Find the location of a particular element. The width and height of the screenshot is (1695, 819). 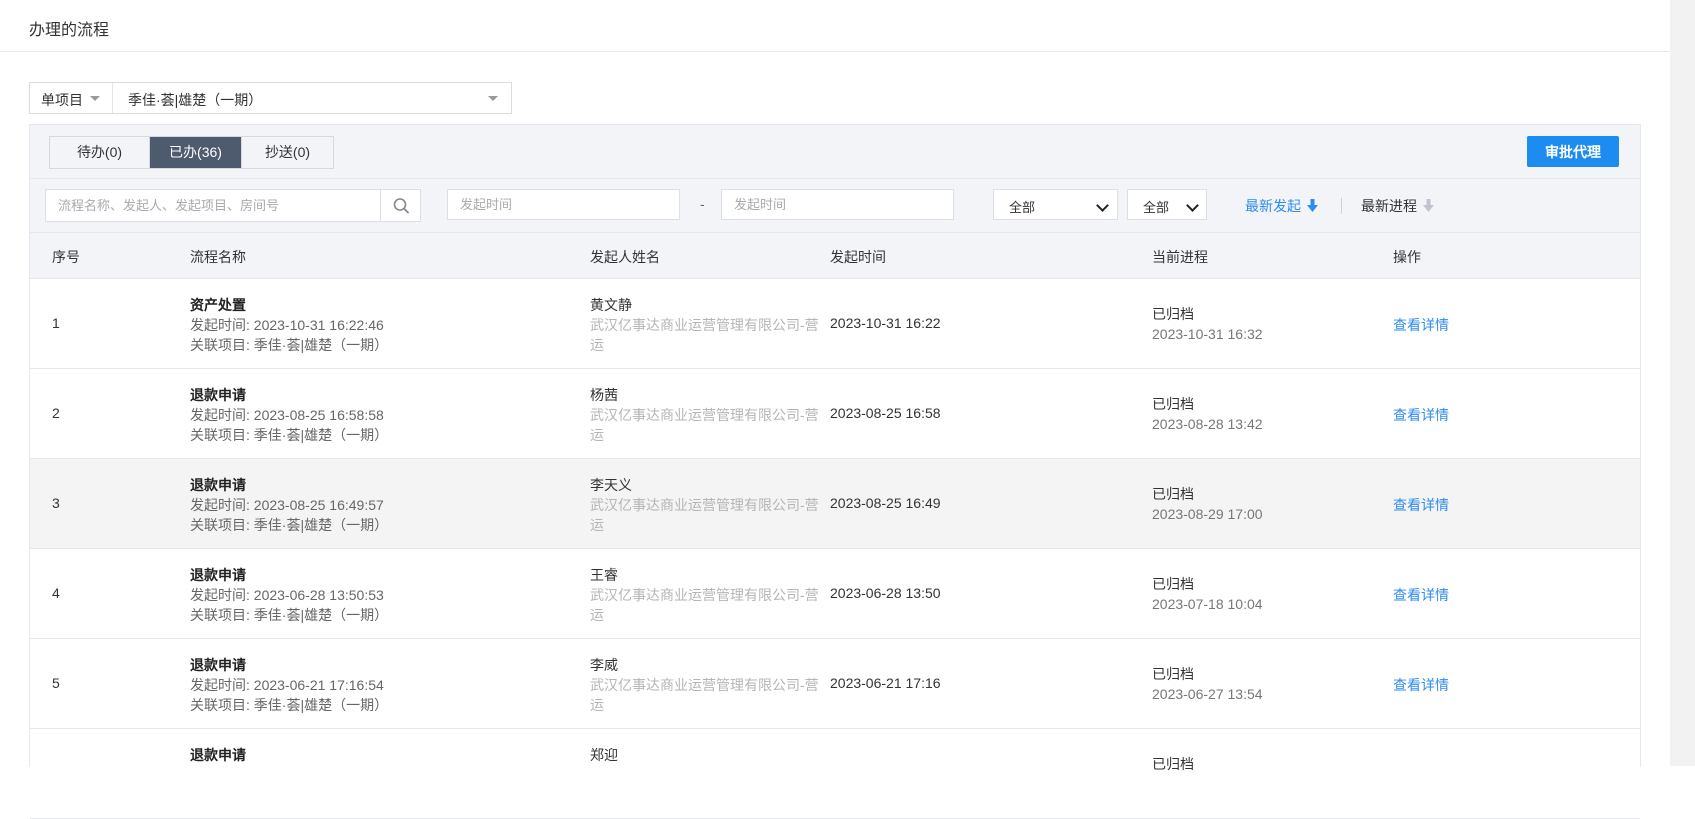

process-start-time: 发起时间: 2023-06-21 17:16:54 is located at coordinates (287, 685).